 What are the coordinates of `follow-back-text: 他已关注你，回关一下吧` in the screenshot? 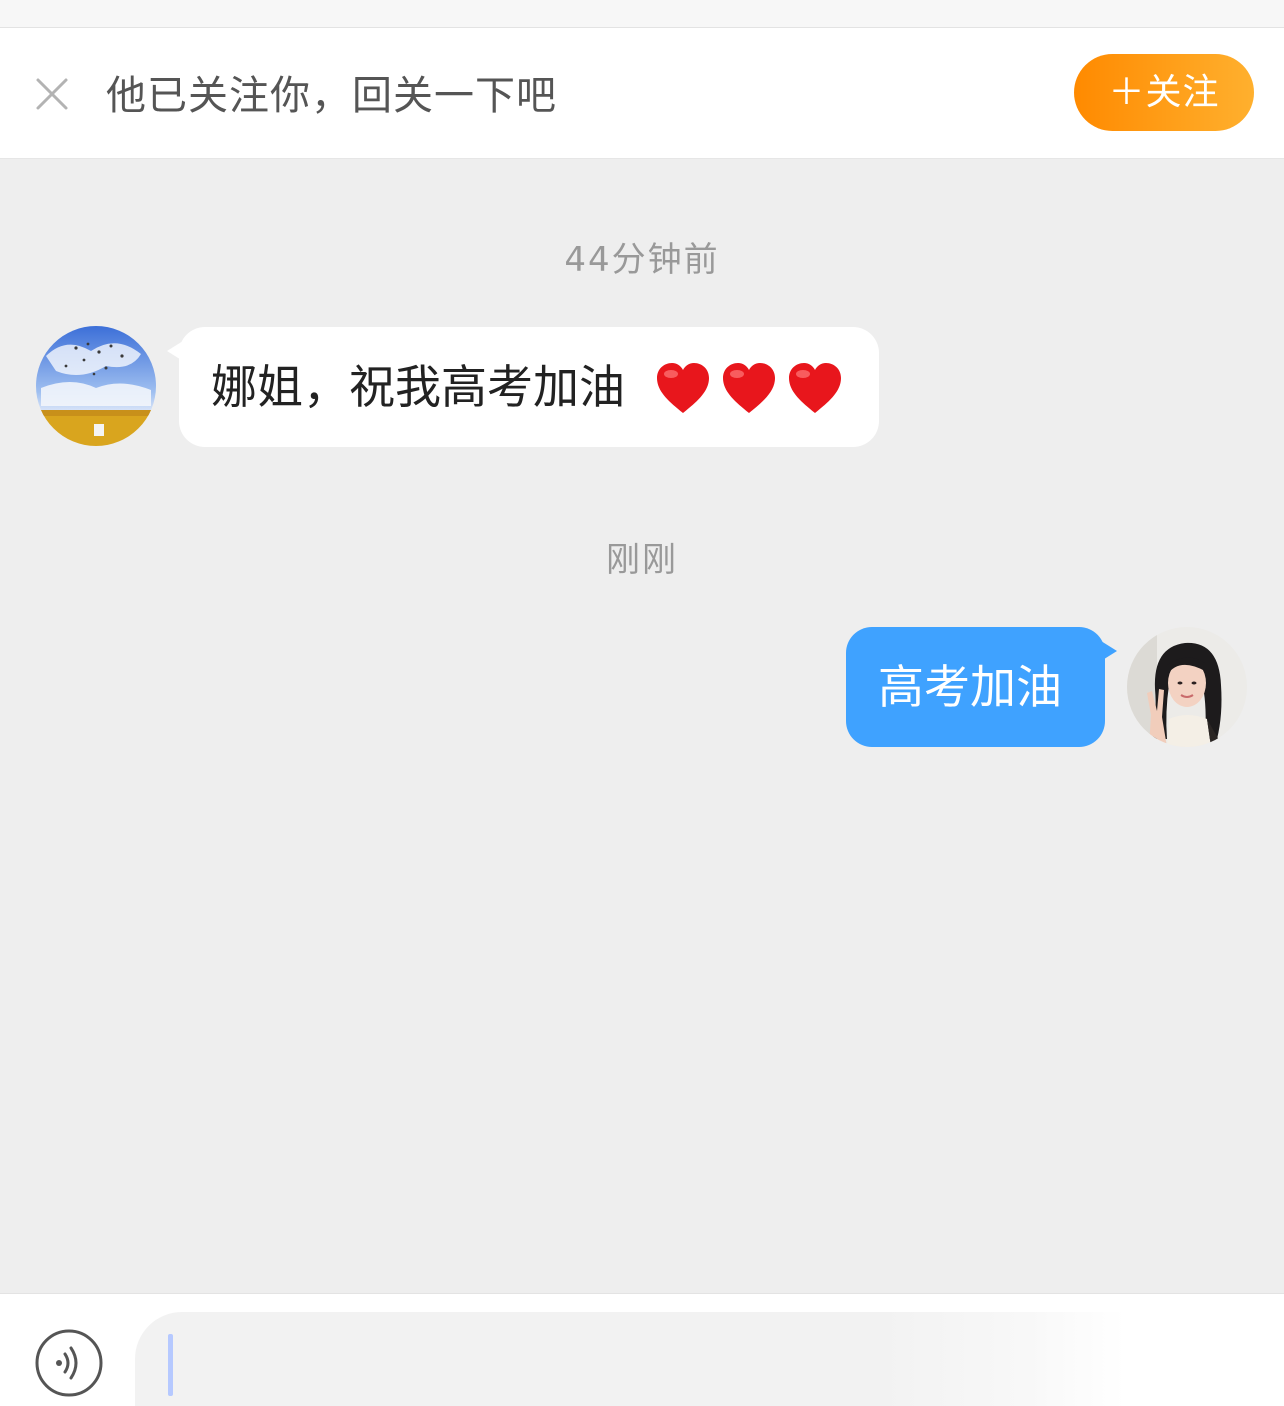 It's located at (331, 96).